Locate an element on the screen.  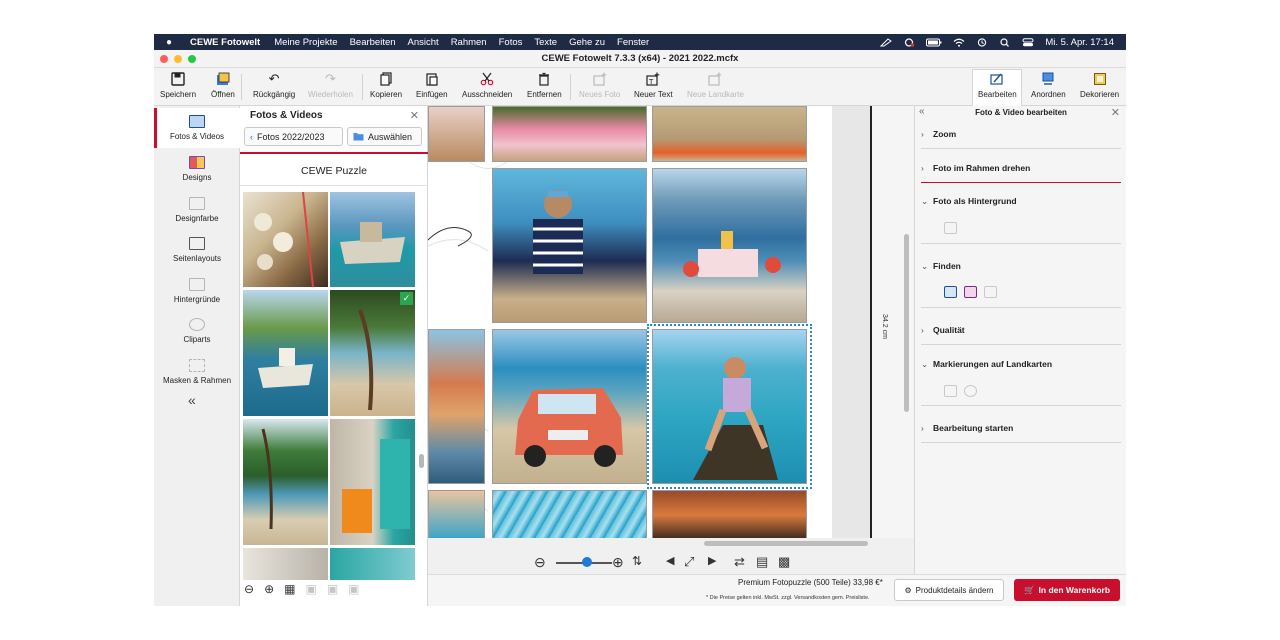
remove-button: Entfernen is located at coordinates (544, 85).